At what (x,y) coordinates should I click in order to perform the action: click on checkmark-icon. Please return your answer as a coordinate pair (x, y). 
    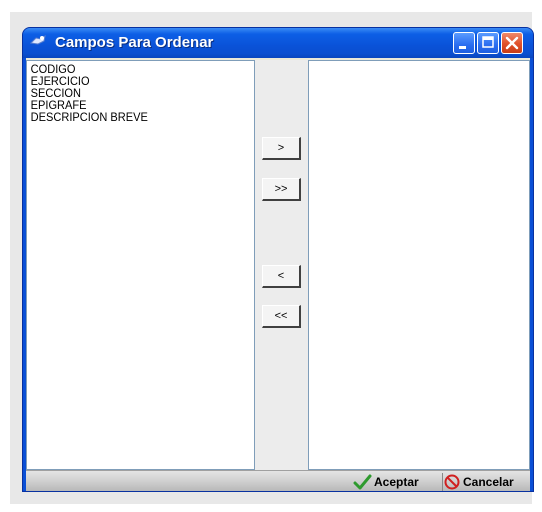
    Looking at the image, I should click on (362, 482).